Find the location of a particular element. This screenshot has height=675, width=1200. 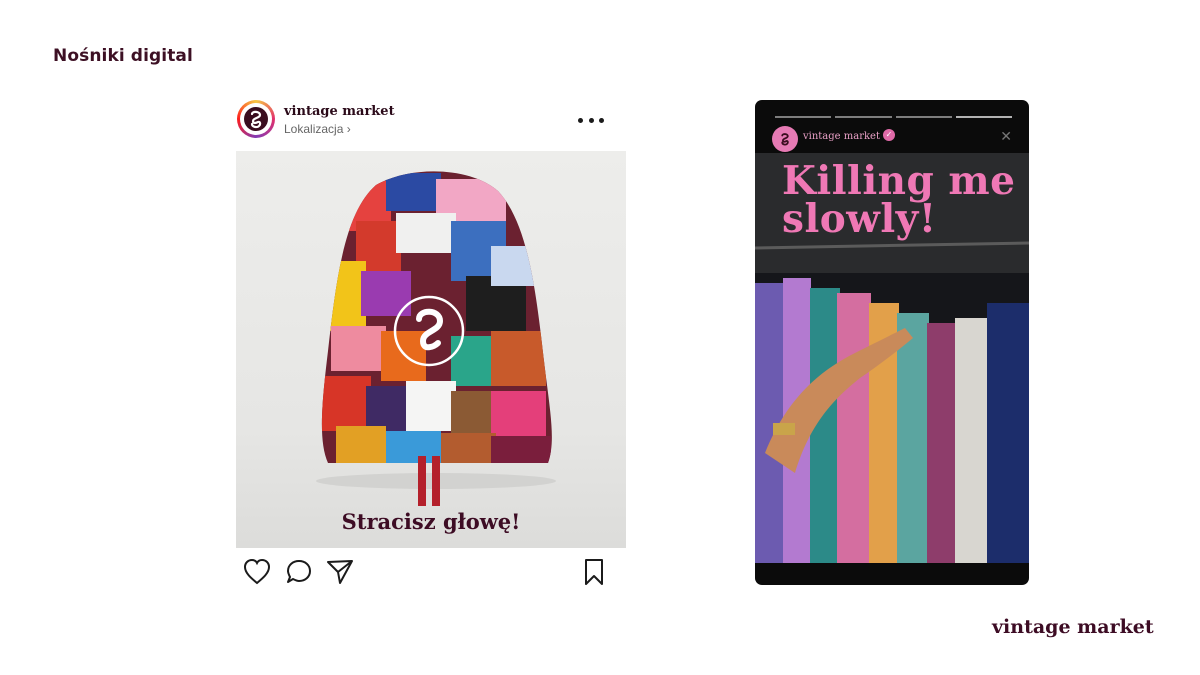

page-heading: Nośniki digital is located at coordinates (123, 56).